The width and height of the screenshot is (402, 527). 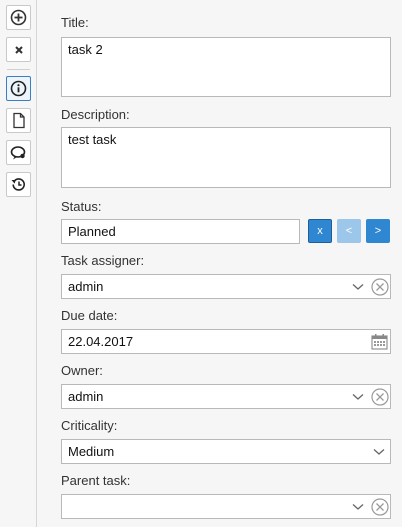 I want to click on assigner-select: admin, so click(x=226, y=286).